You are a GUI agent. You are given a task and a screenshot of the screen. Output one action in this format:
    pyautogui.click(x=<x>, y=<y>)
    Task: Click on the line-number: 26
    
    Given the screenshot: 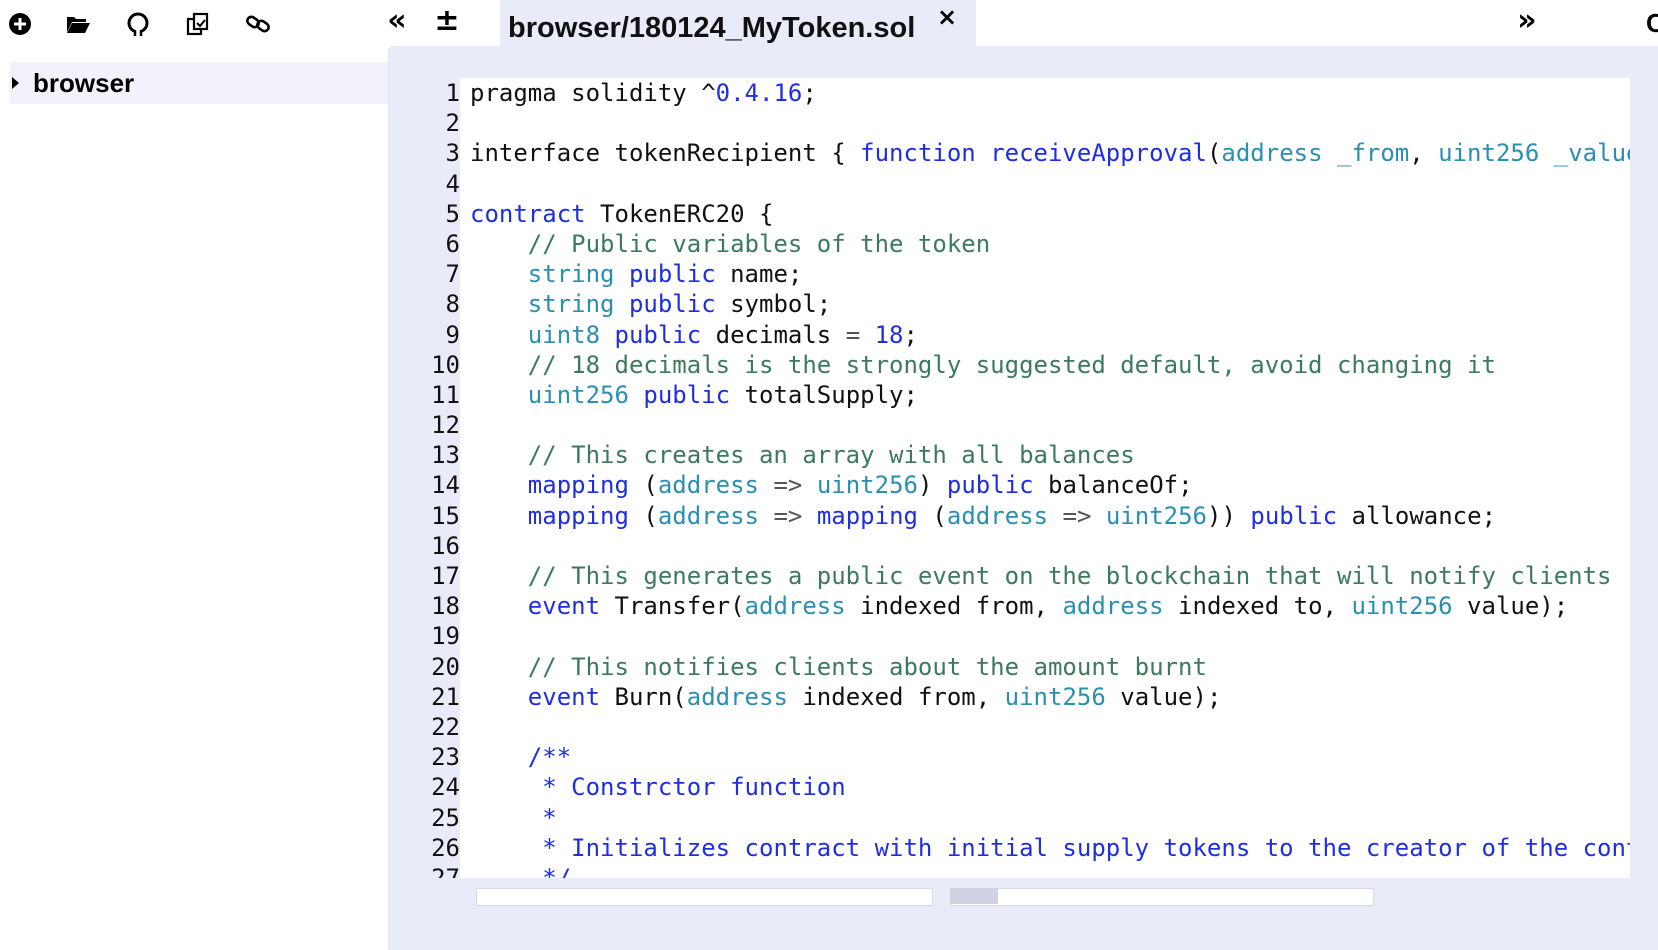 What is the action you would take?
    pyautogui.click(x=445, y=847)
    